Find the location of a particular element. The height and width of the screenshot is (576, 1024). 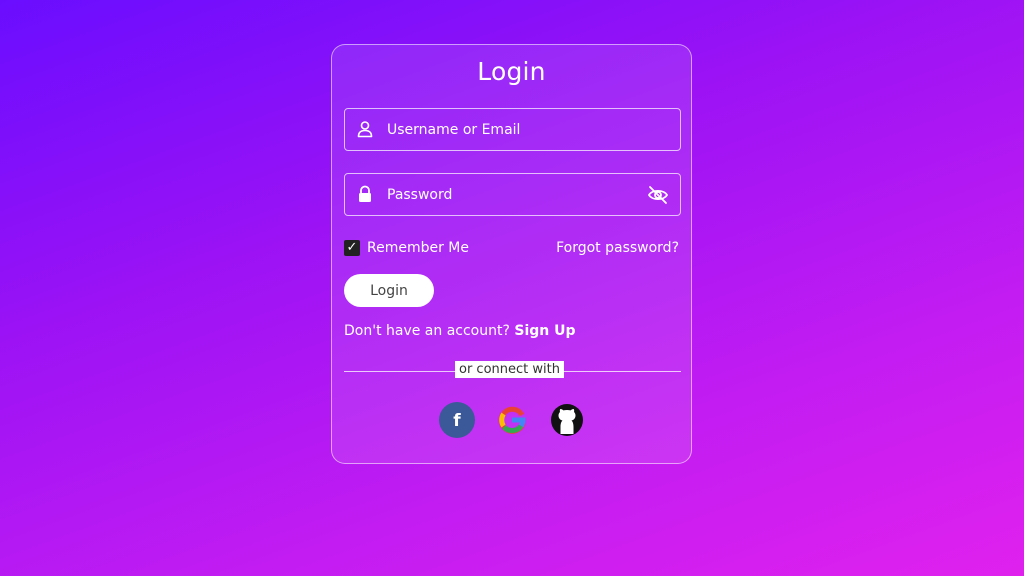

forgot-password-link: Forgot password? is located at coordinates (617, 248).